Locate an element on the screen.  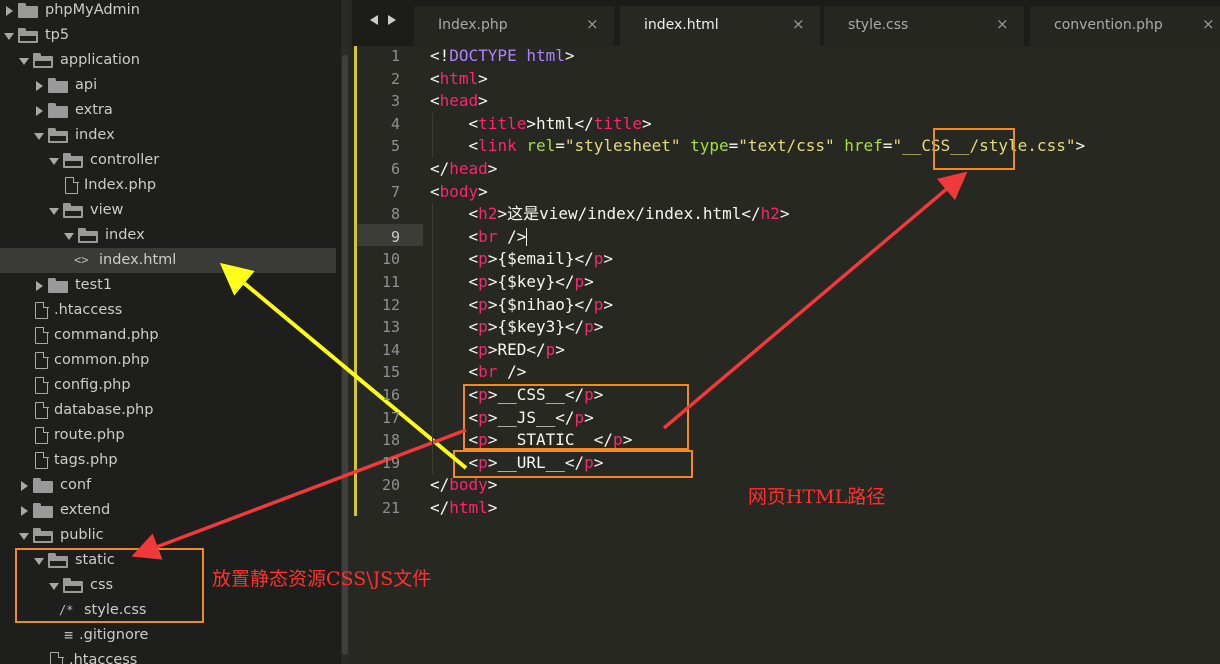
tree-folder-api: api is located at coordinates (168, 85).